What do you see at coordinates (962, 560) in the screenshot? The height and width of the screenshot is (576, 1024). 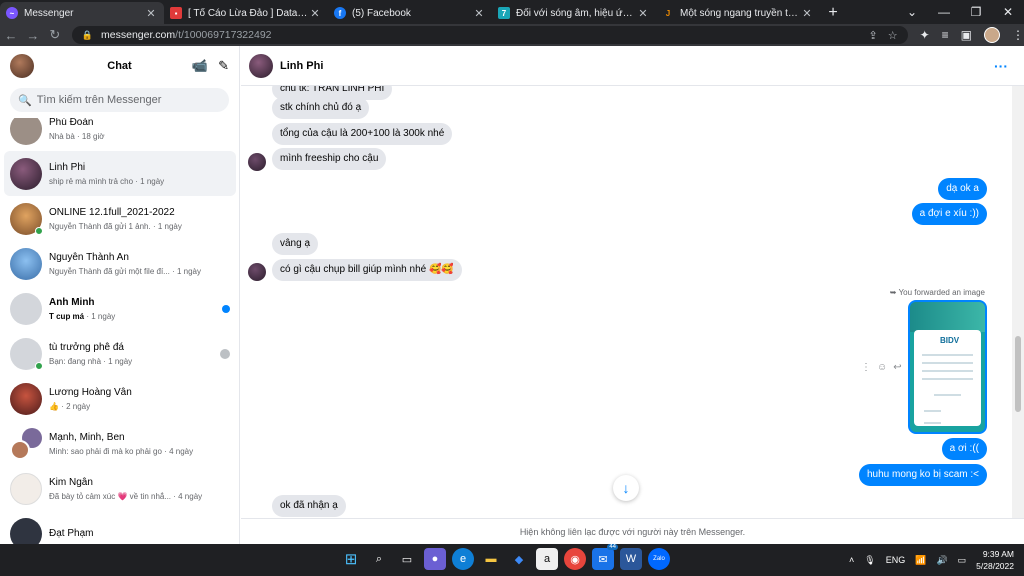 I see `battery-icon: ▭` at bounding box center [962, 560].